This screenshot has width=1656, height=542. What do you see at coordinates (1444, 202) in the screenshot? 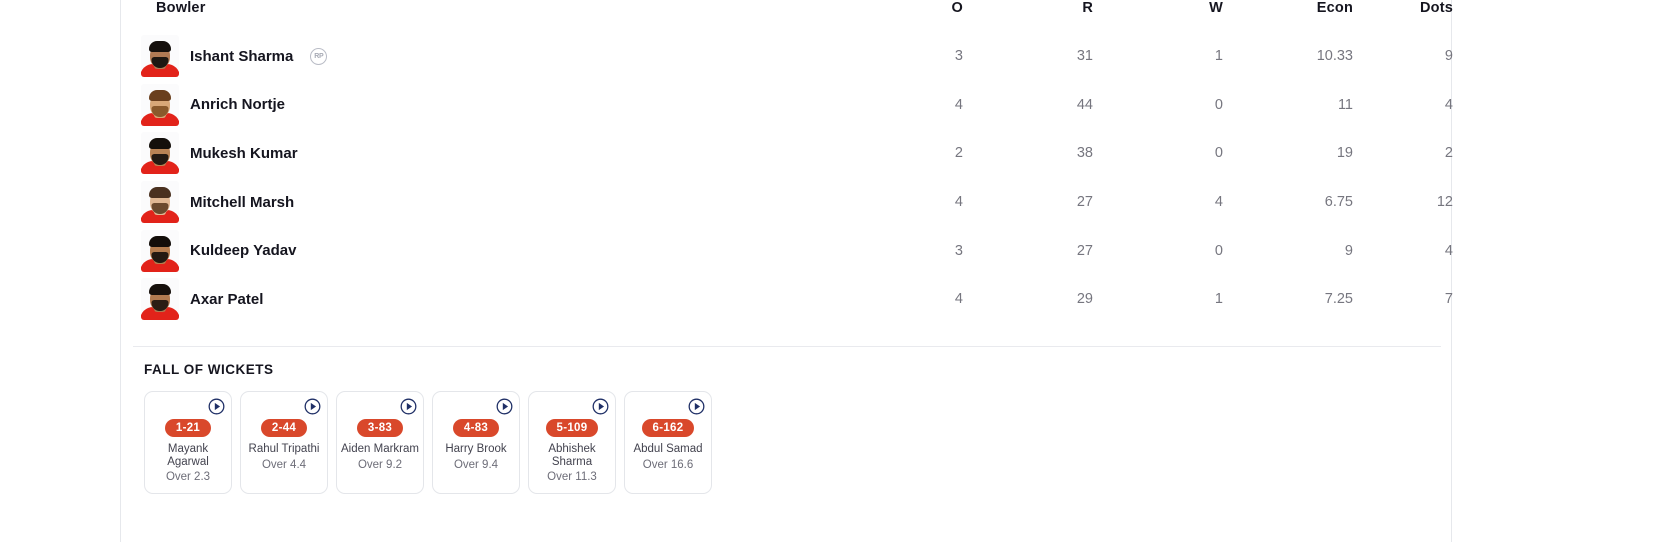
I see `cell-dots: 12` at bounding box center [1444, 202].